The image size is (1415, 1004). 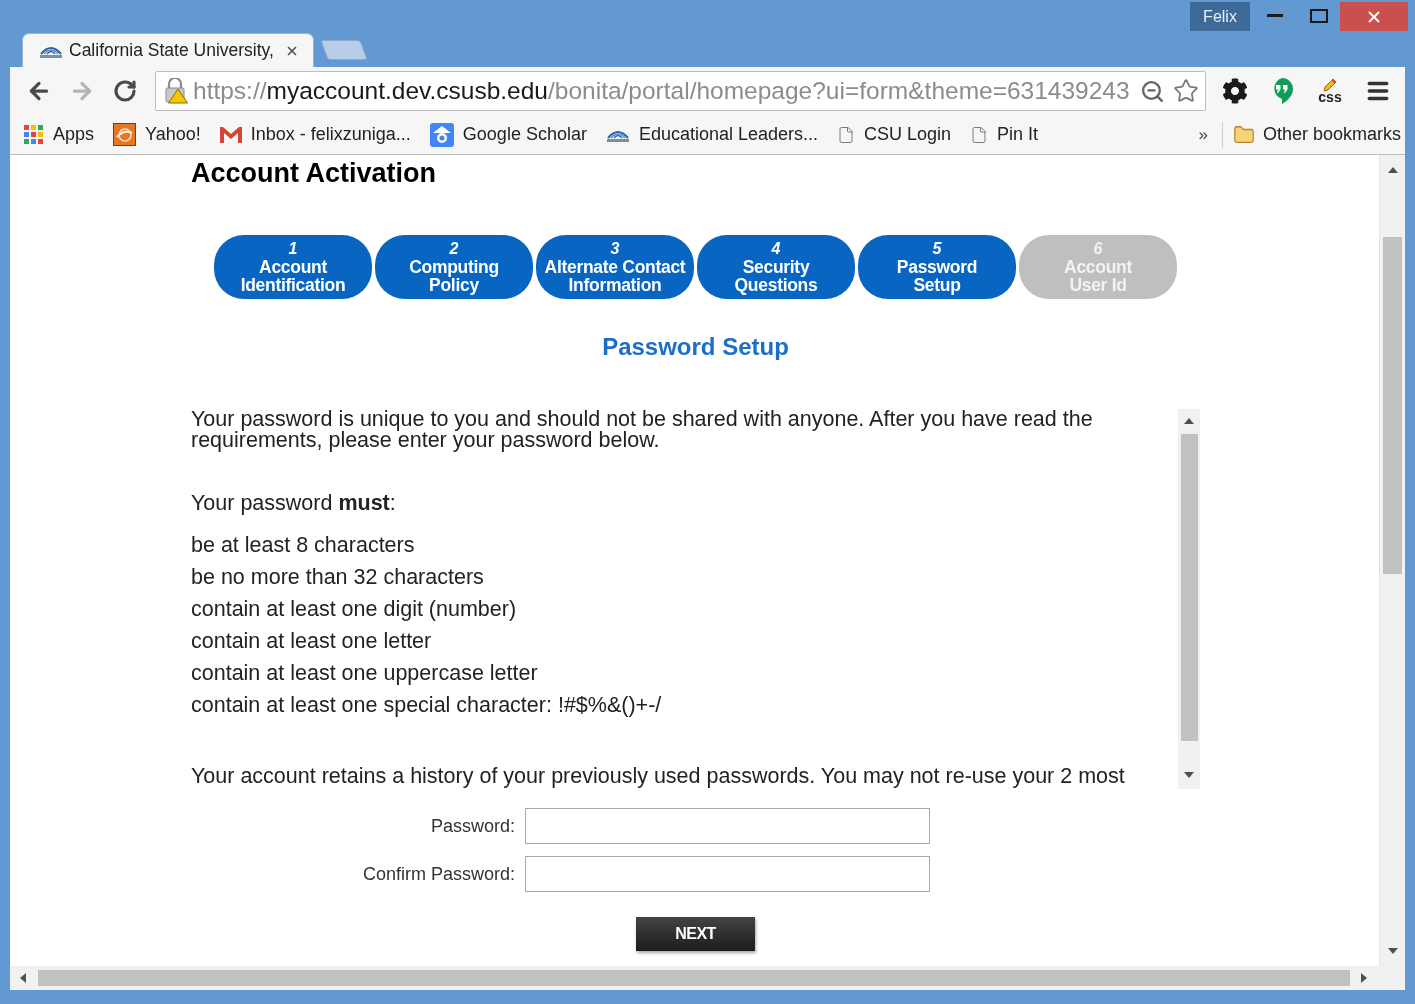 I want to click on scroll-right-arrow-icon, so click(x=1364, y=977).